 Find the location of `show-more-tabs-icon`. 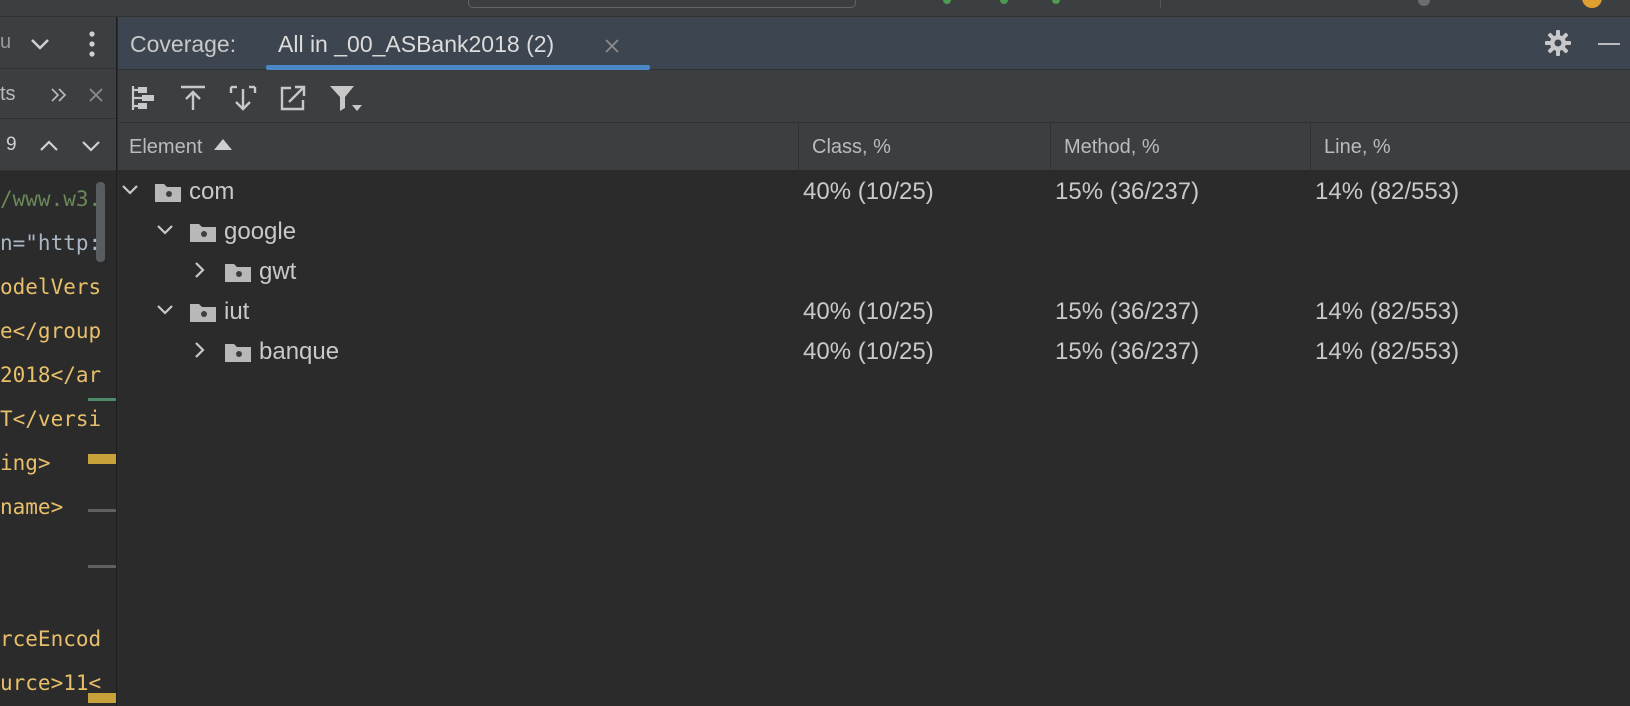

show-more-tabs-icon is located at coordinates (59, 95).